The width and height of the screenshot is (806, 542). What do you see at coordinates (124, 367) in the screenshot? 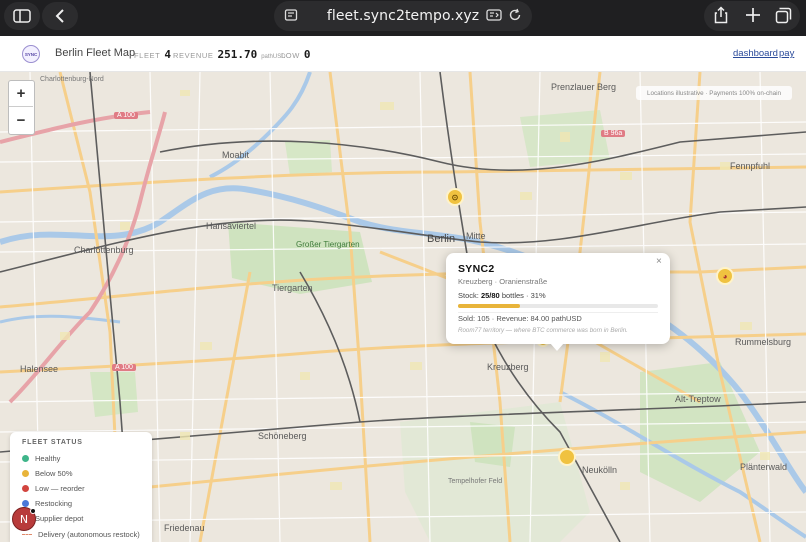
I see `map-label-a100-south: A 100` at bounding box center [124, 367].